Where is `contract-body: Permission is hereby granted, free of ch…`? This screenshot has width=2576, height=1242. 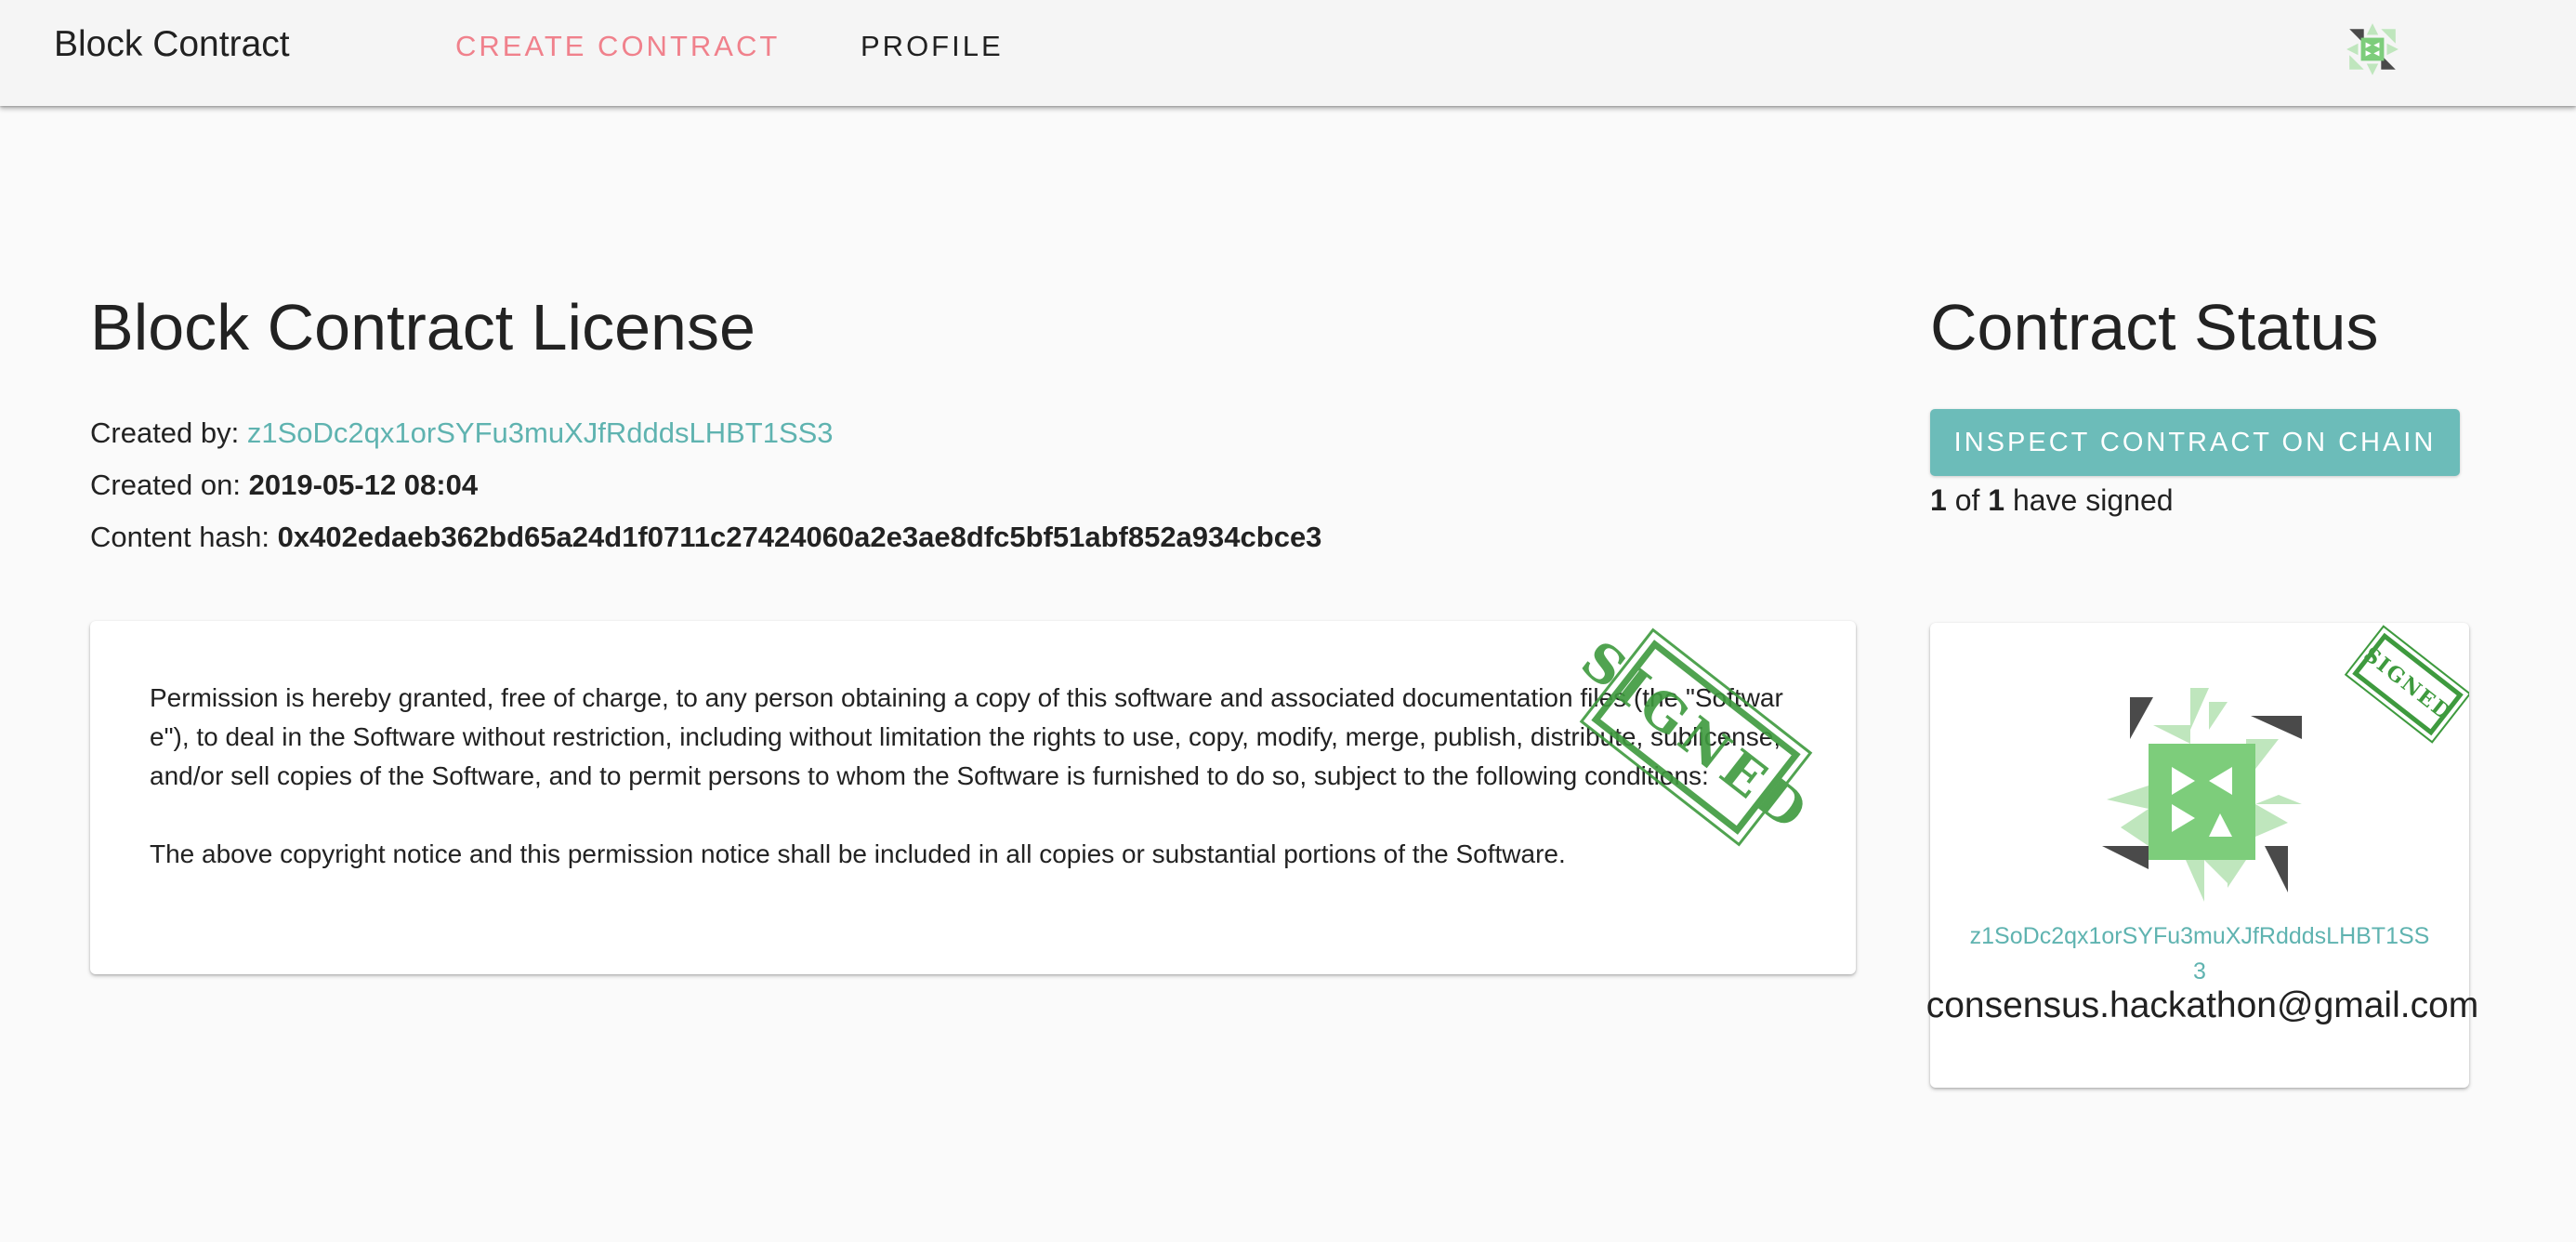 contract-body: Permission is hereby granted, free of ch… is located at coordinates (967, 796).